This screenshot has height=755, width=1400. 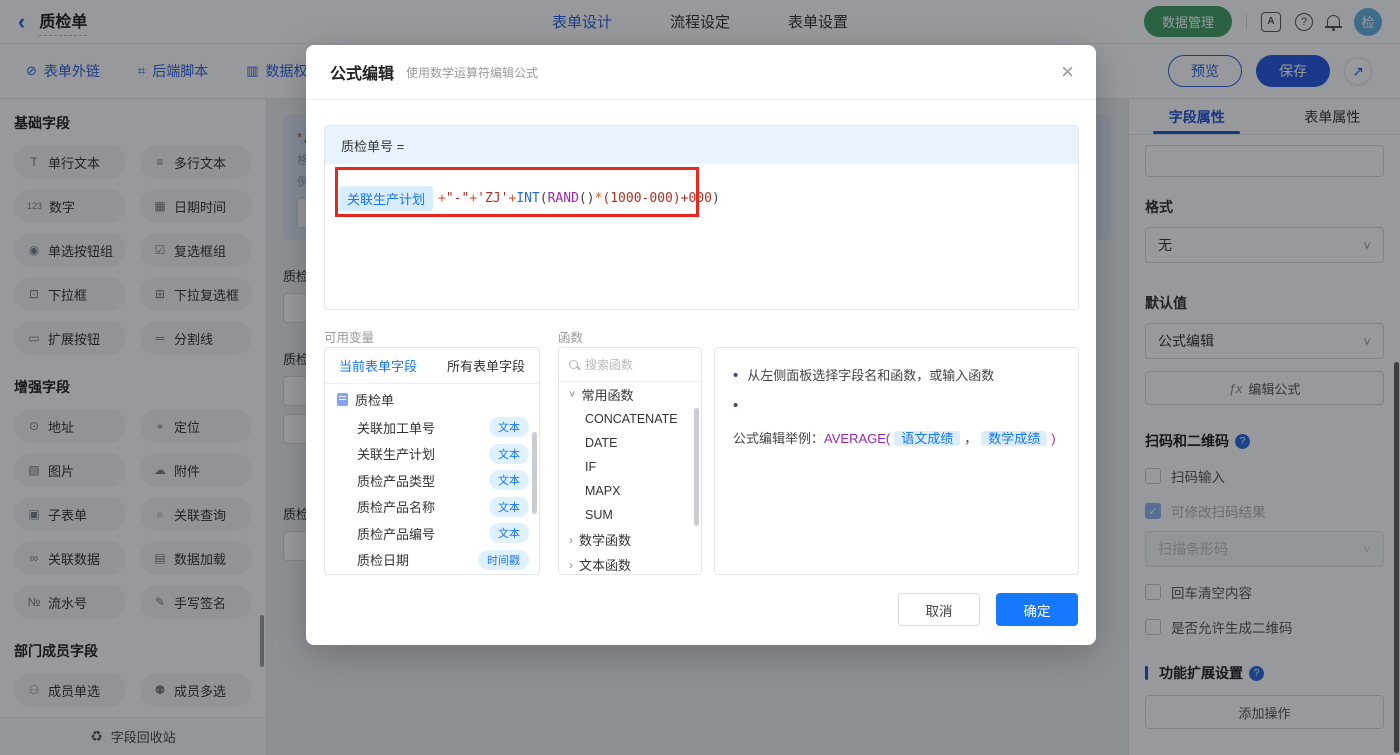 What do you see at coordinates (701, 145) in the screenshot?
I see `formula-target: 质检单号 =` at bounding box center [701, 145].